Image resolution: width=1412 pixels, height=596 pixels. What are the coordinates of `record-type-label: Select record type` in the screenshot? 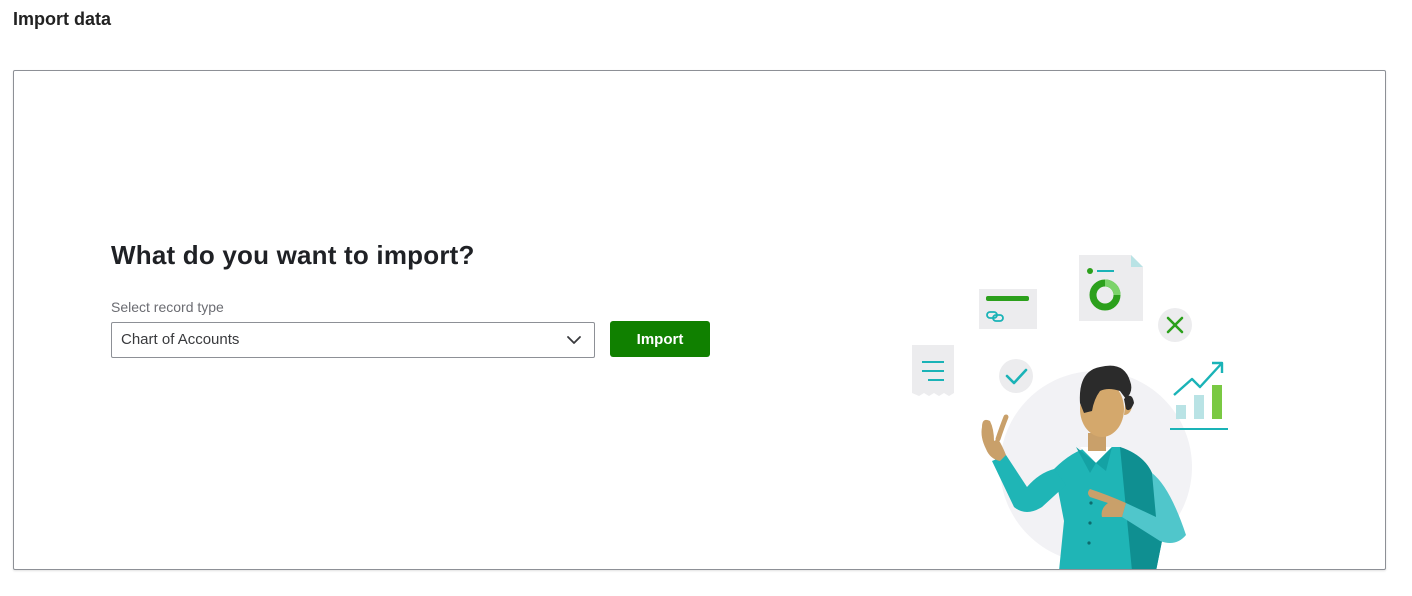 It's located at (167, 307).